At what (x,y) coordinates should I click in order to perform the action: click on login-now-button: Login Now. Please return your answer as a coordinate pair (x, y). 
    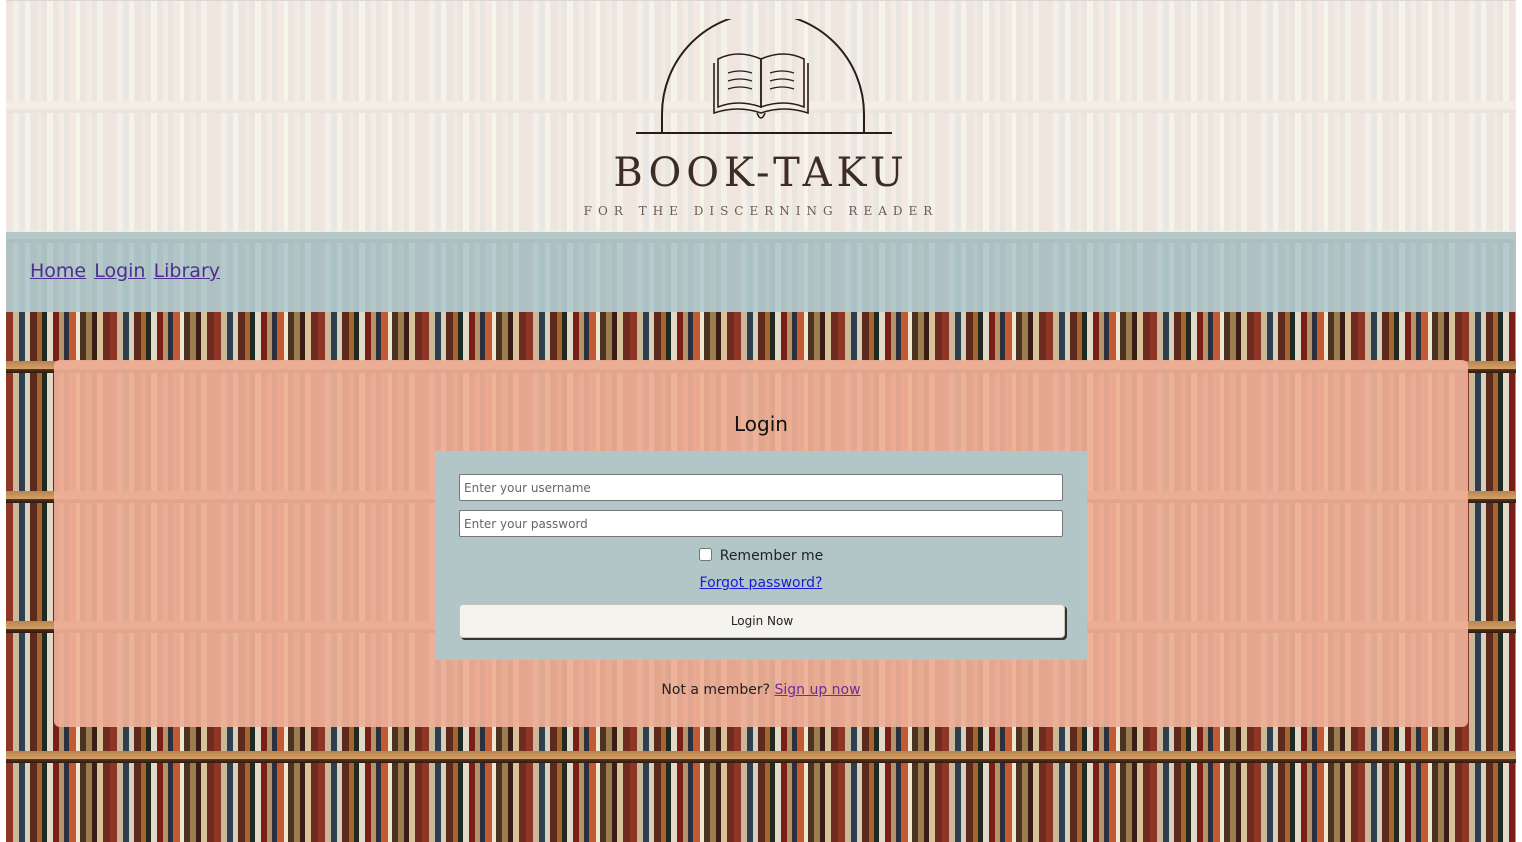
    Looking at the image, I should click on (762, 621).